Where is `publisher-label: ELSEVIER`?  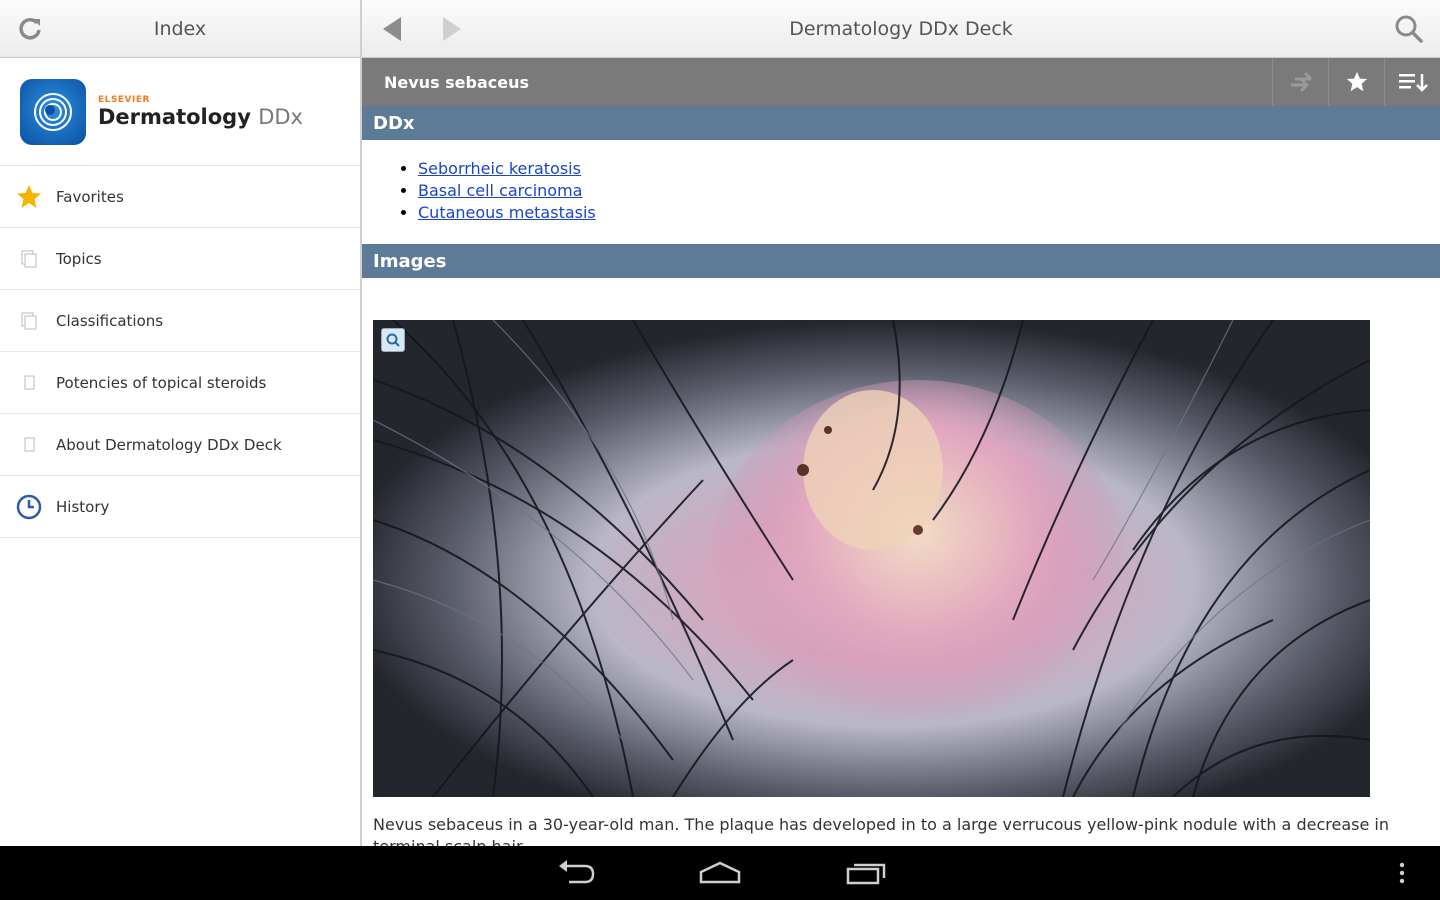 publisher-label: ELSEVIER is located at coordinates (124, 99).